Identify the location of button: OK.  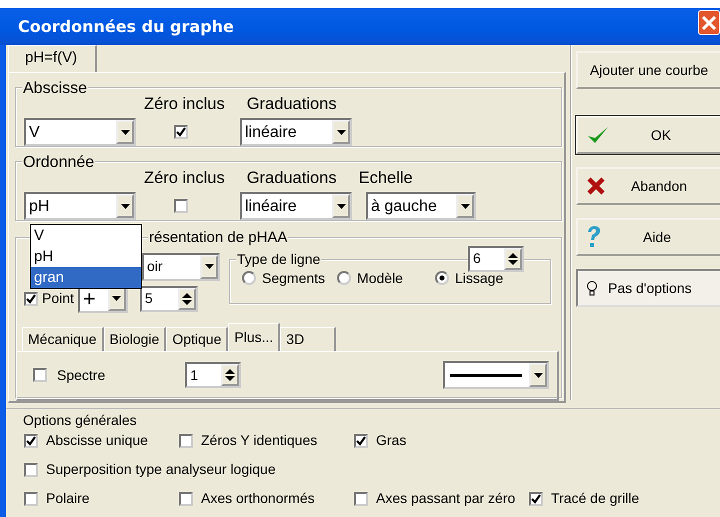
(648, 135).